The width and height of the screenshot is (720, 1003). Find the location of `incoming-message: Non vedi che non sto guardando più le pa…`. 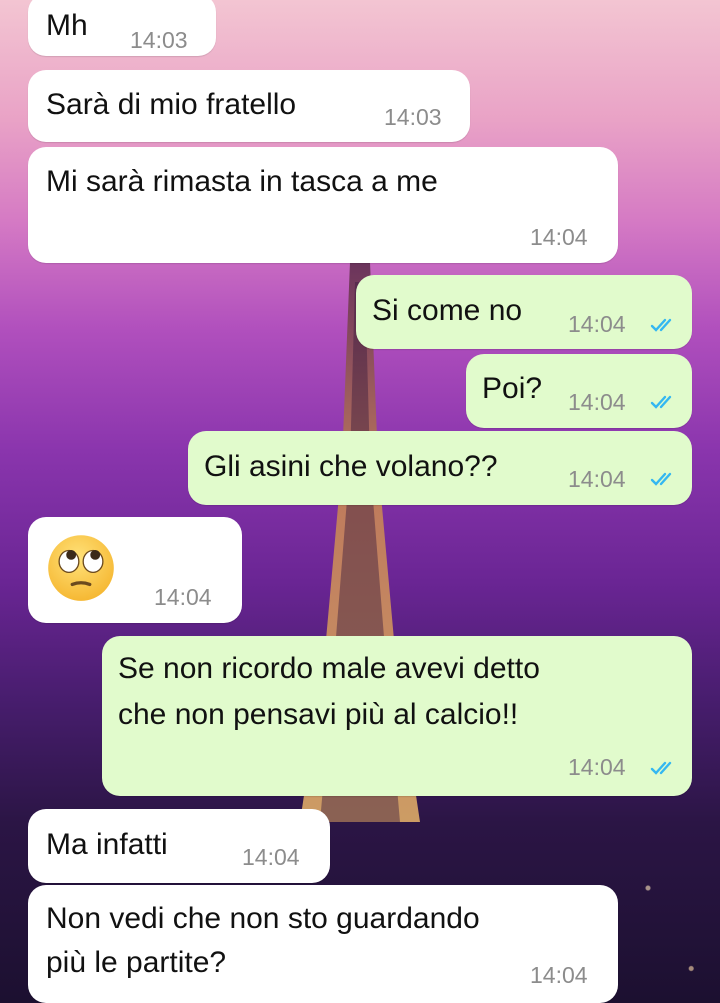

incoming-message: Non vedi che non sto guardando più le pa… is located at coordinates (323, 944).